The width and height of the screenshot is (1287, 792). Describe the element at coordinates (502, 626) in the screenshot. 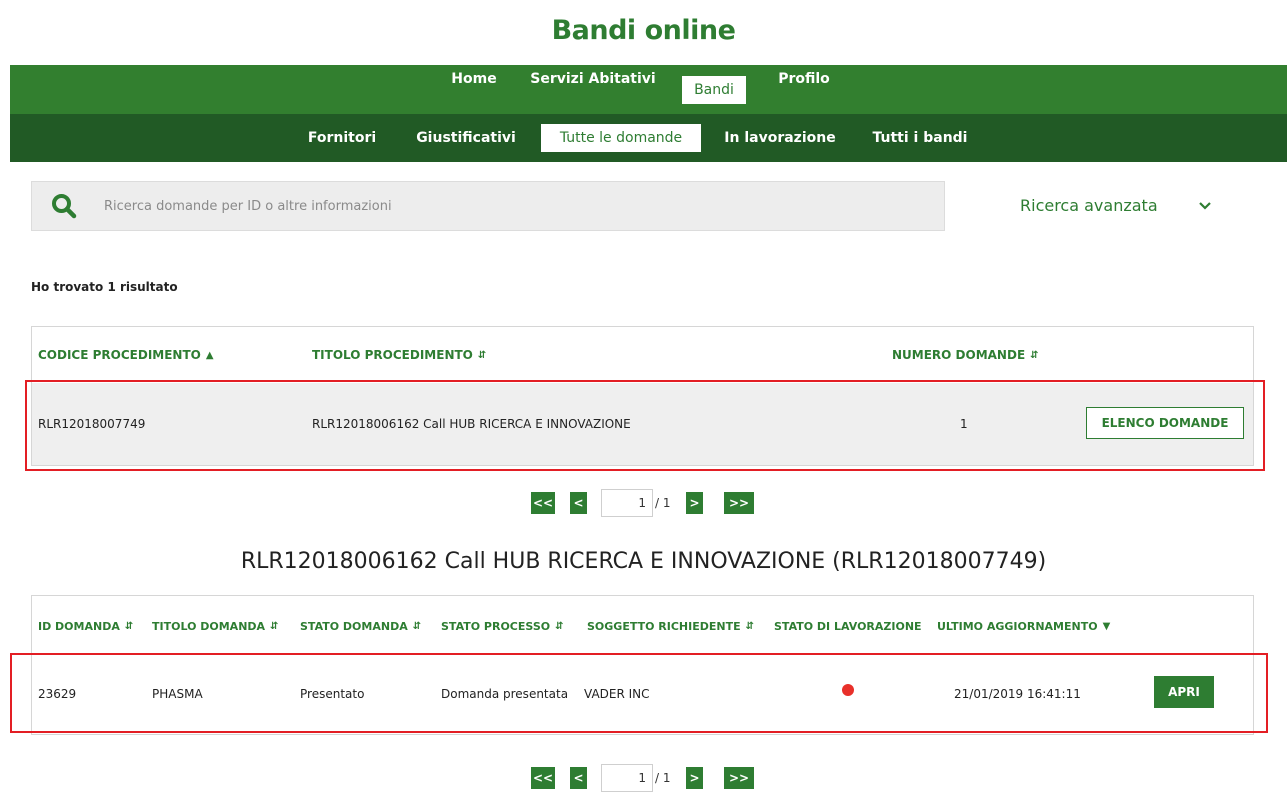

I see `th-stato-processo: STATO PROCESSO ⇵` at that location.